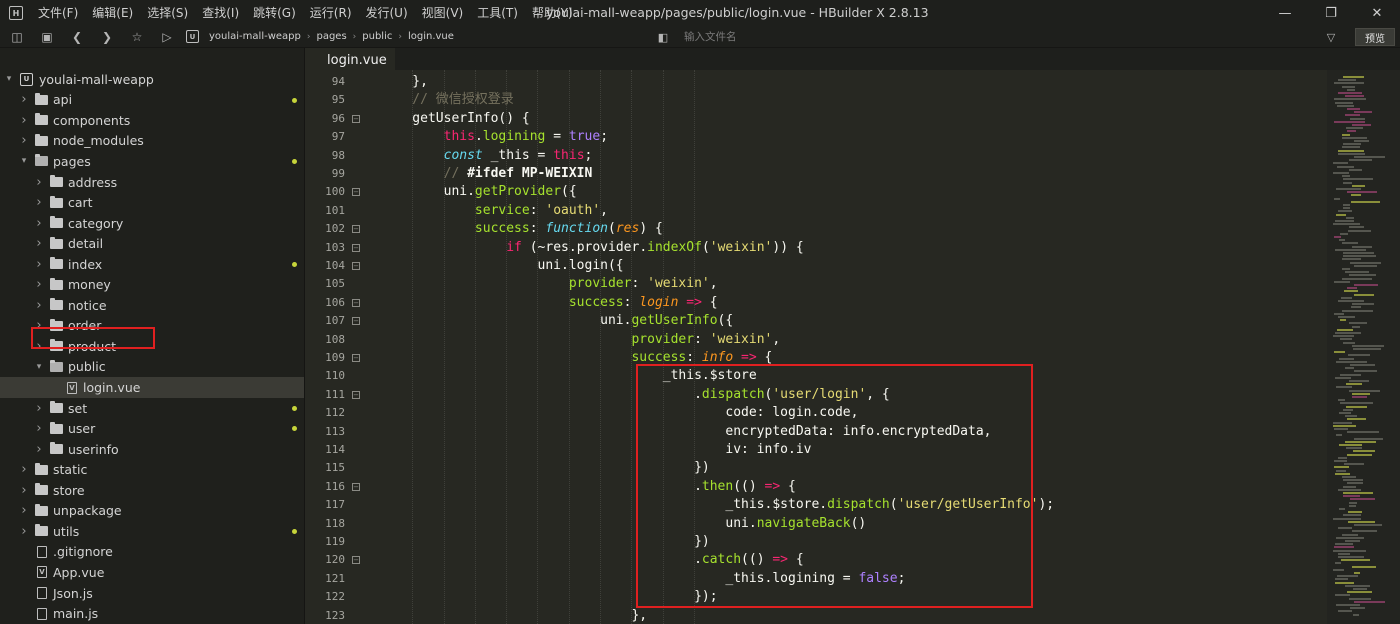  I want to click on tree-item: › product, so click(152, 346).